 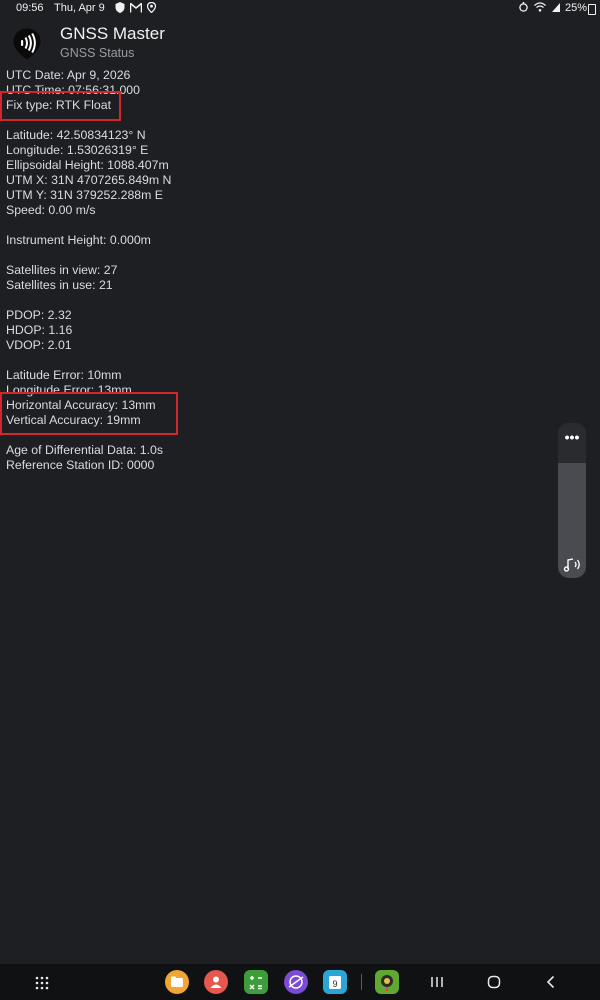 I want to click on battery-percentage: 25%, so click(x=575, y=8).